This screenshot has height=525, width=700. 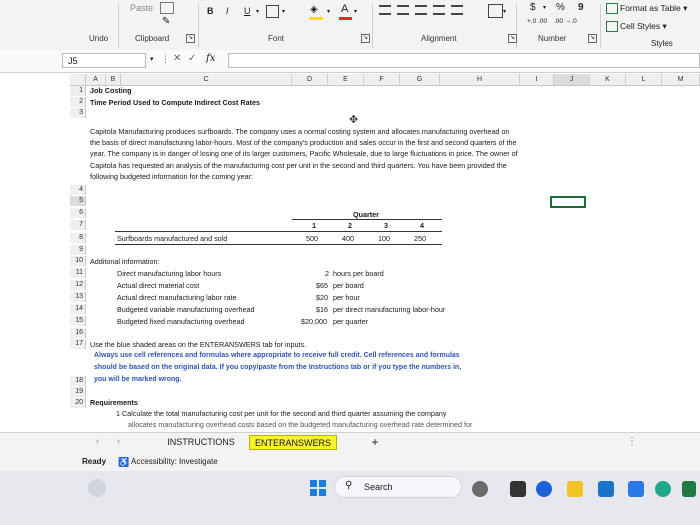 I want to click on row-header-4: 4, so click(x=78, y=190).